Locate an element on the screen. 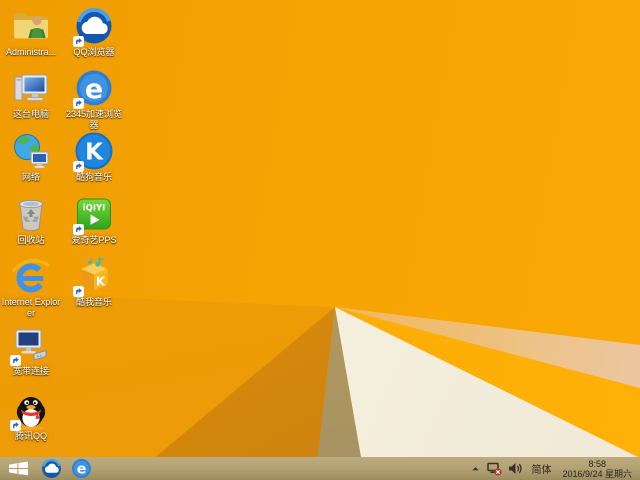 Image resolution: width=640 pixels, height=480 pixels. desktop-icon-recycle-bin: 回收站 is located at coordinates (31, 220).